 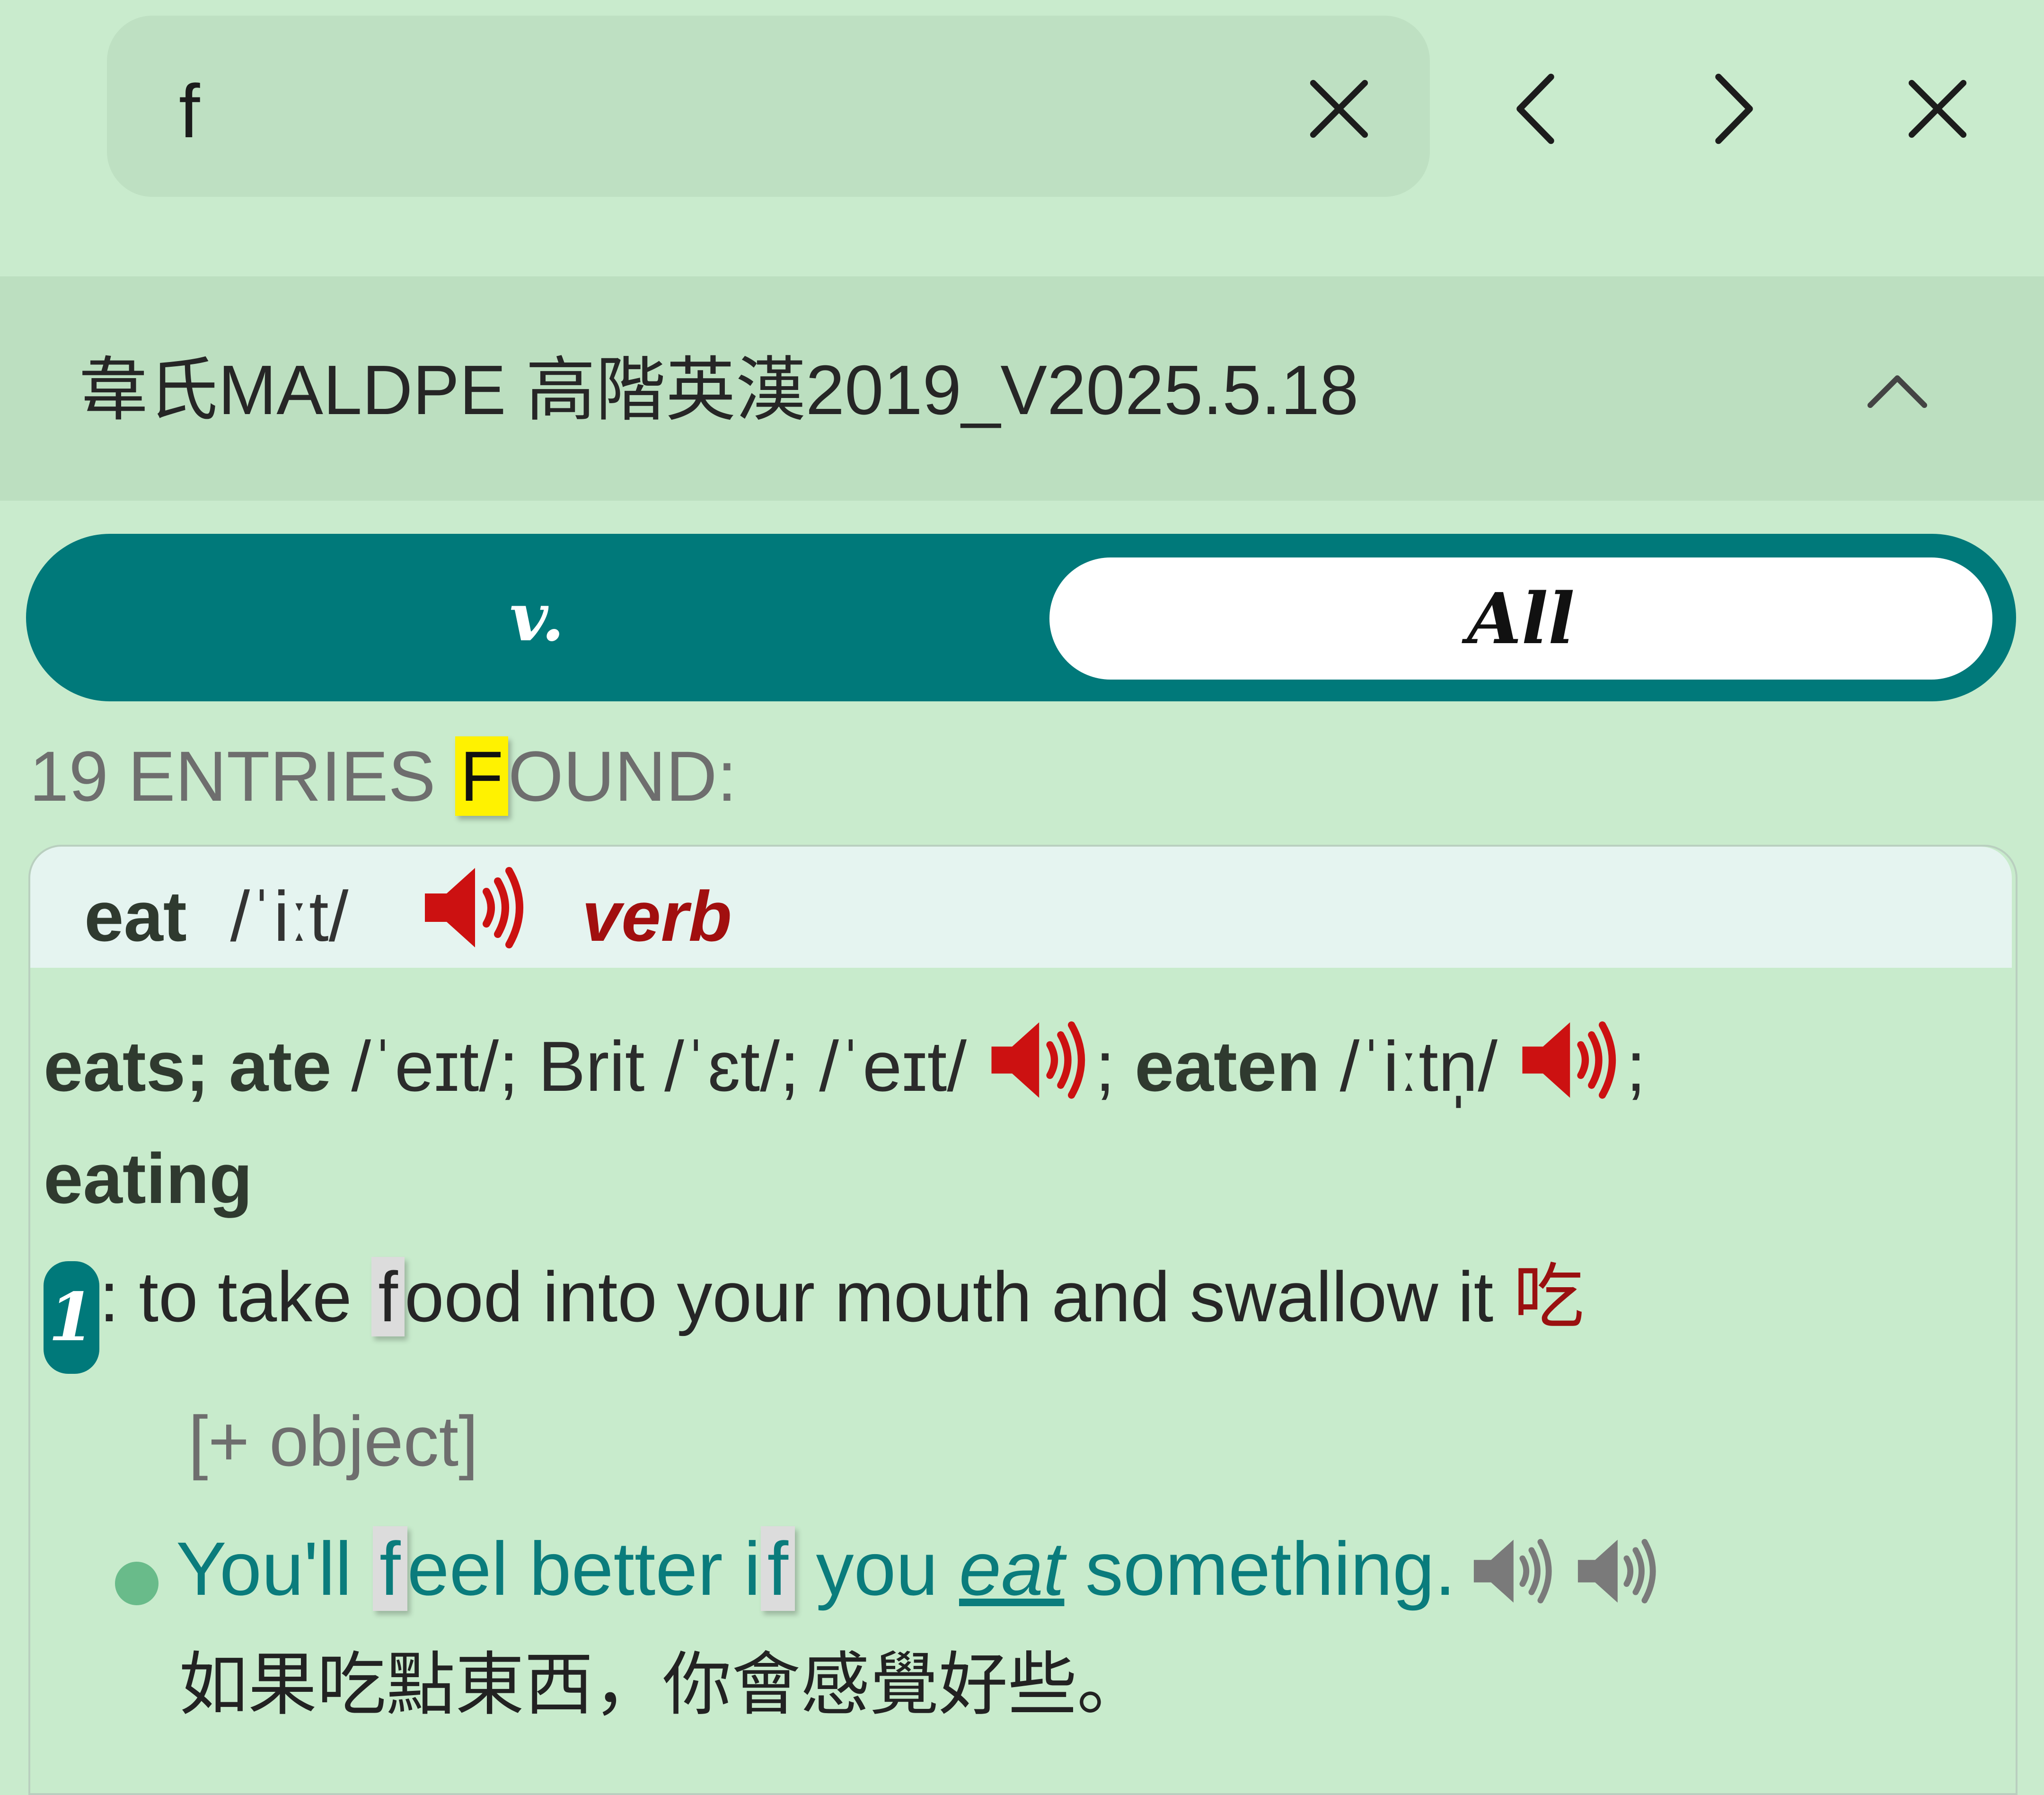 I want to click on next-match-button, so click(x=1734, y=109).